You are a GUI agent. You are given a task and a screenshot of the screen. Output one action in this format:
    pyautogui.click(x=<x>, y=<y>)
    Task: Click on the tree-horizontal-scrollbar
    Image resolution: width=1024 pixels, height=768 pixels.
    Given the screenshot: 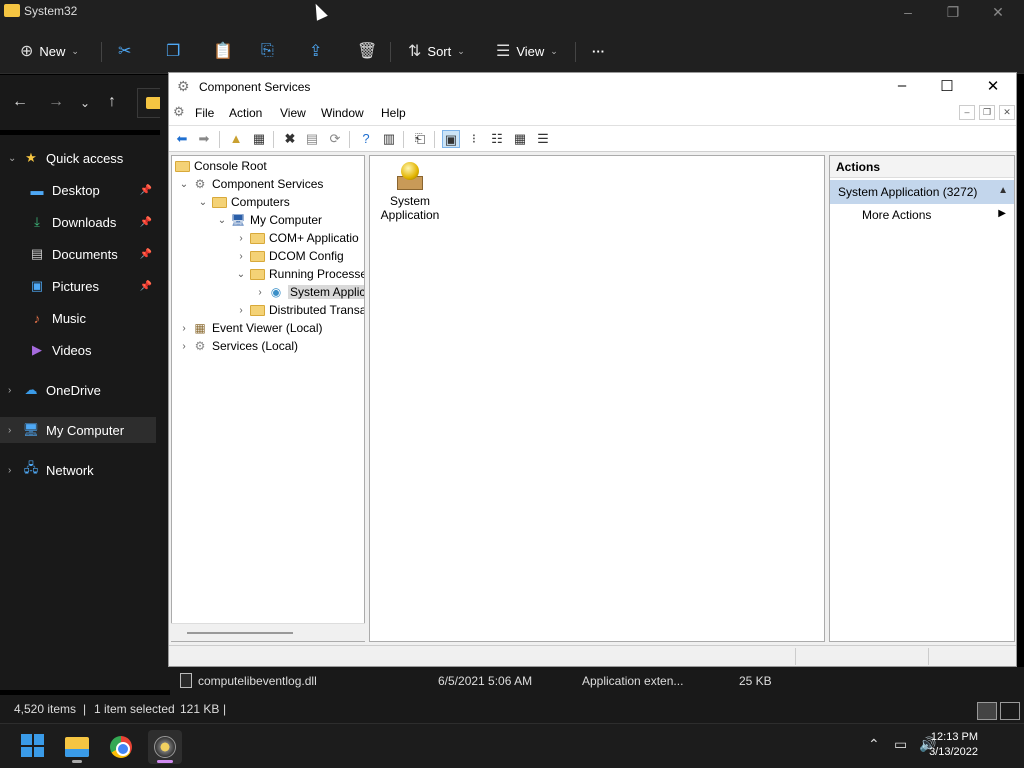 What is the action you would take?
    pyautogui.click(x=268, y=632)
    